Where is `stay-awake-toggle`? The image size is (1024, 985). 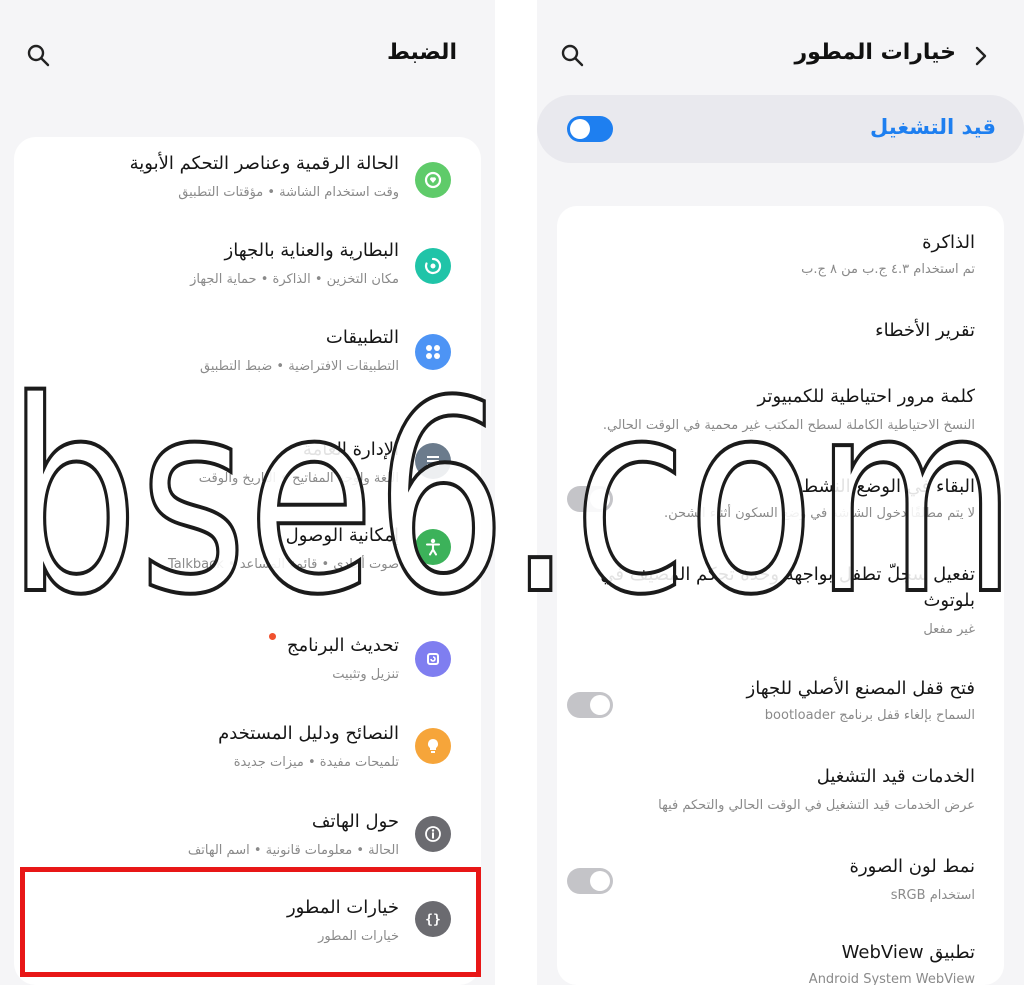 stay-awake-toggle is located at coordinates (590, 499).